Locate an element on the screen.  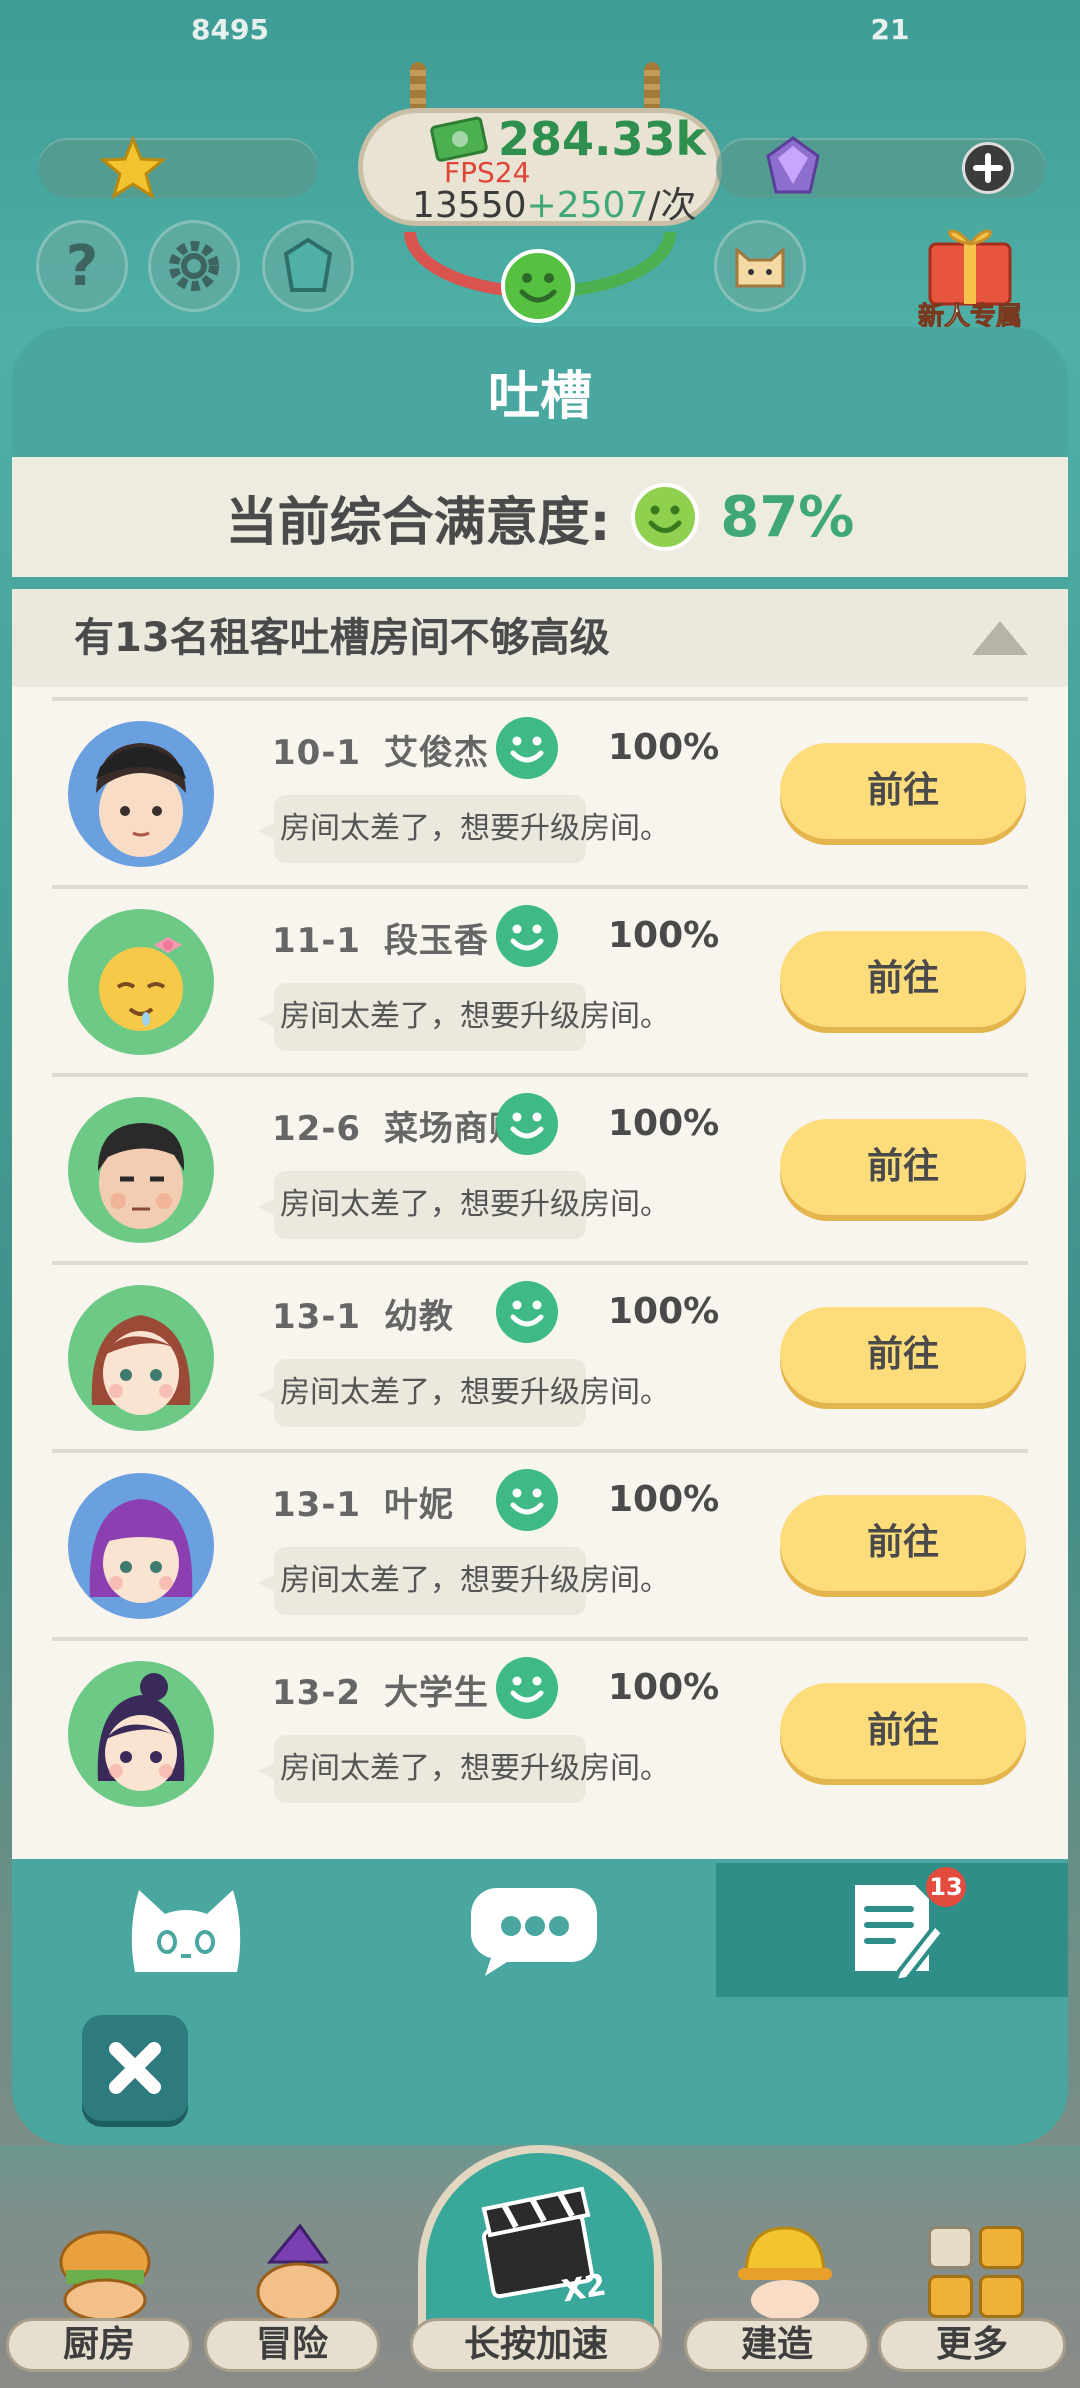
tenant-unit: 13-2 is located at coordinates (317, 1693).